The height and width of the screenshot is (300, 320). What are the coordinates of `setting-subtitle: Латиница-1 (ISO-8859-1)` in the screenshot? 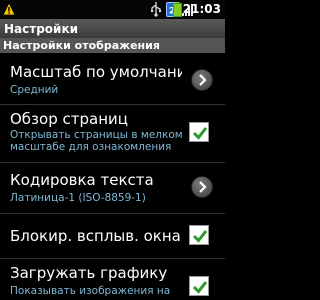 It's located at (78, 198).